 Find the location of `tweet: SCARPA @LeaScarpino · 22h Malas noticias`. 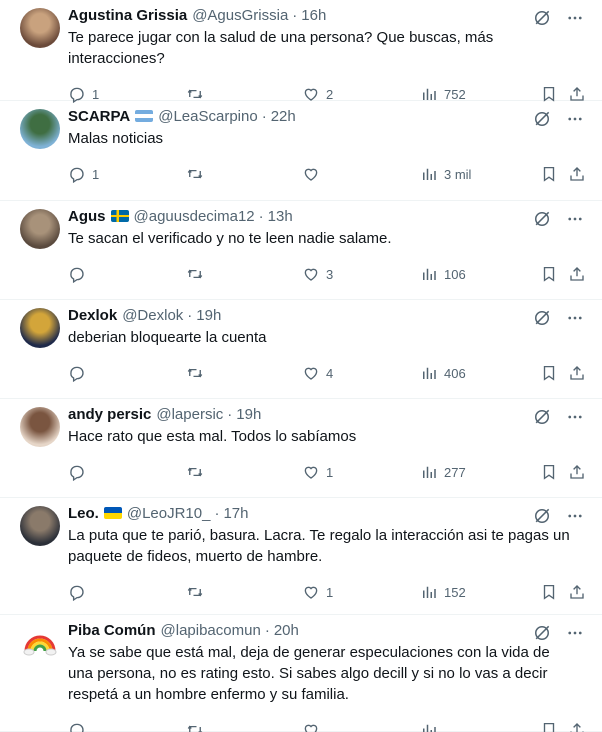

tweet: SCARPA @LeaScarpino · 22h Malas noticias is located at coordinates (301, 151).